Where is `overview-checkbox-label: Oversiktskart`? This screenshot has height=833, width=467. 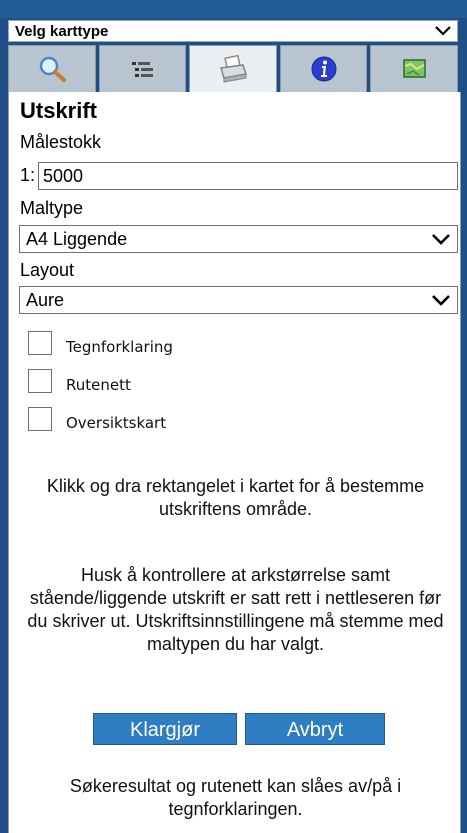
overview-checkbox-label: Oversiktskart is located at coordinates (116, 423).